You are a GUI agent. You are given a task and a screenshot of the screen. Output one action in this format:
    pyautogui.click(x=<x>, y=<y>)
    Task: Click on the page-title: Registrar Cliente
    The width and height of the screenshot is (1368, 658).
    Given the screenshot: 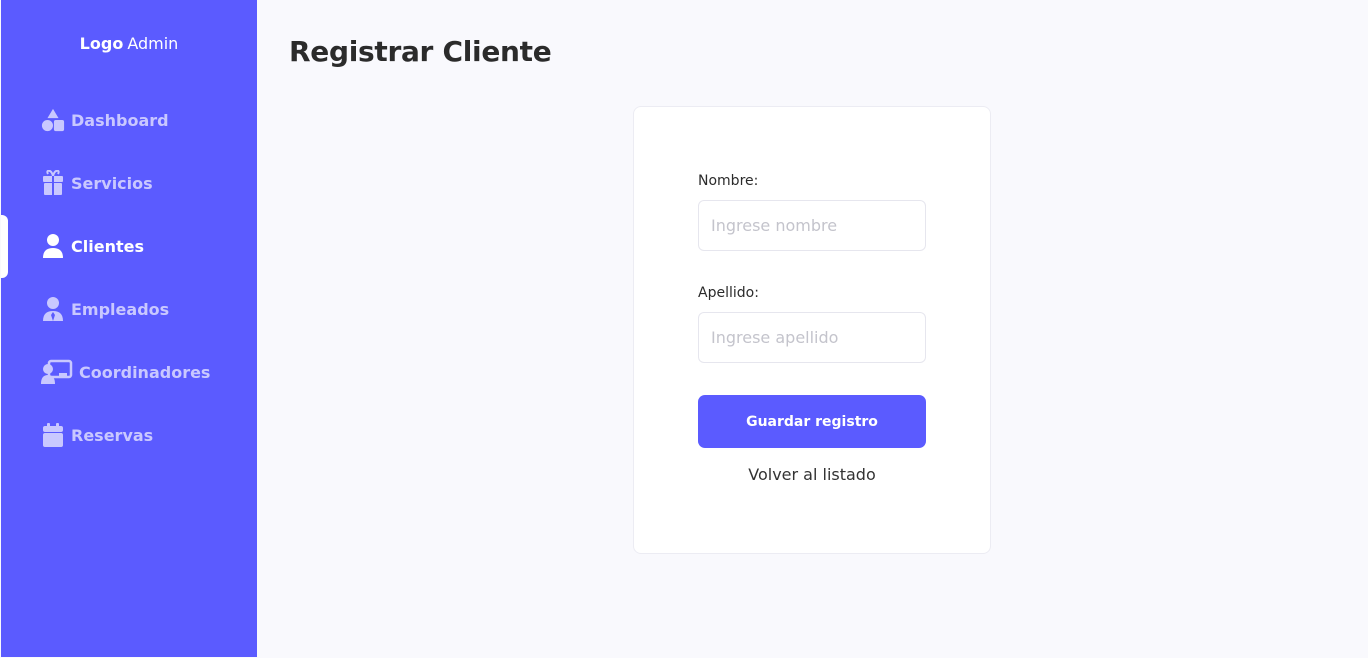 What is the action you would take?
    pyautogui.click(x=420, y=51)
    